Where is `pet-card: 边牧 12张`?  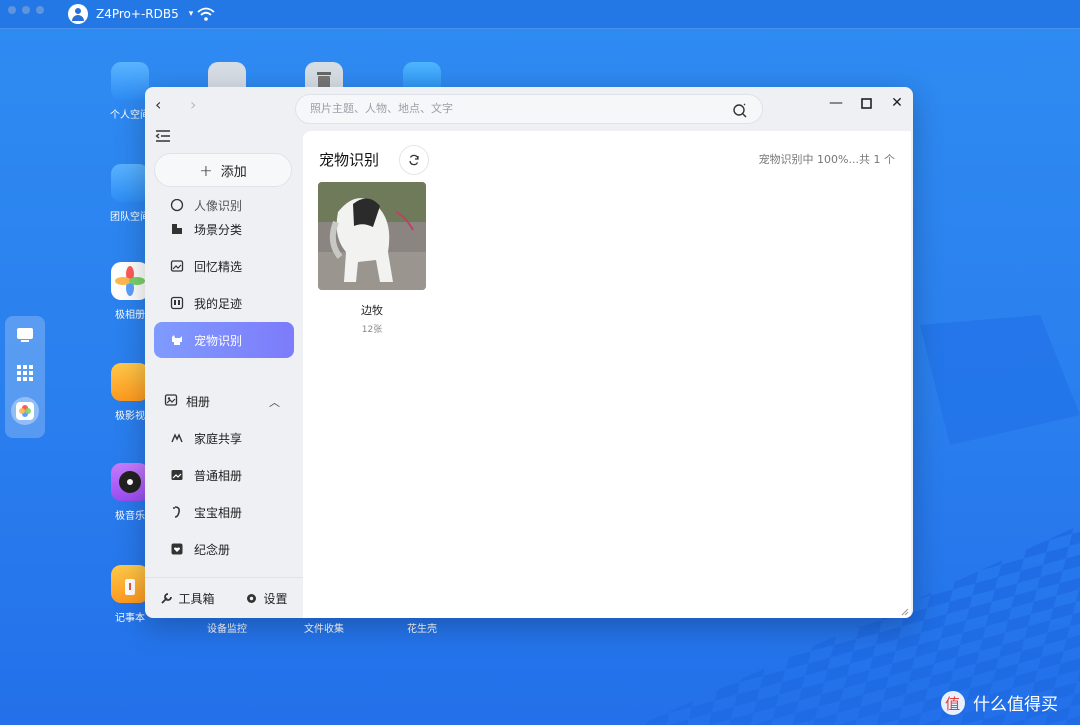
pet-card: 边牧 12张 is located at coordinates (372, 258).